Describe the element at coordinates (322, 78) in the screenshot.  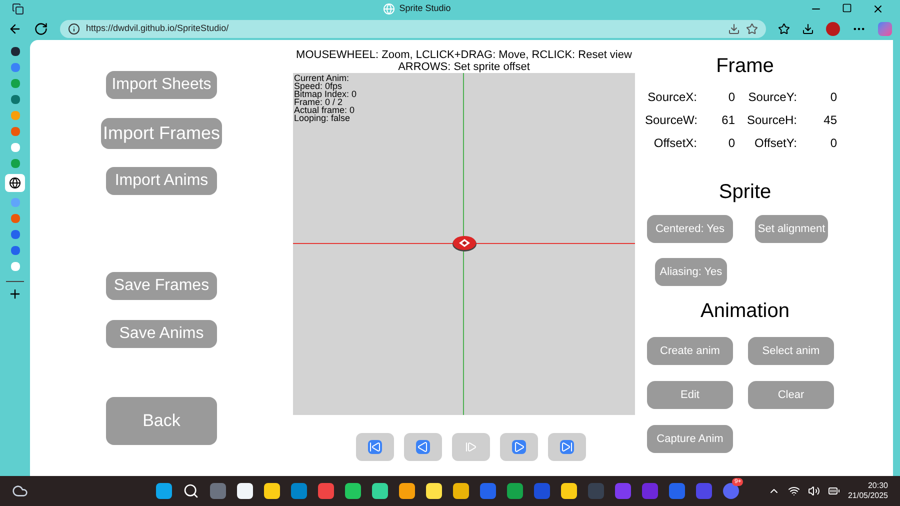
I see `info-text: Current Anim:` at that location.